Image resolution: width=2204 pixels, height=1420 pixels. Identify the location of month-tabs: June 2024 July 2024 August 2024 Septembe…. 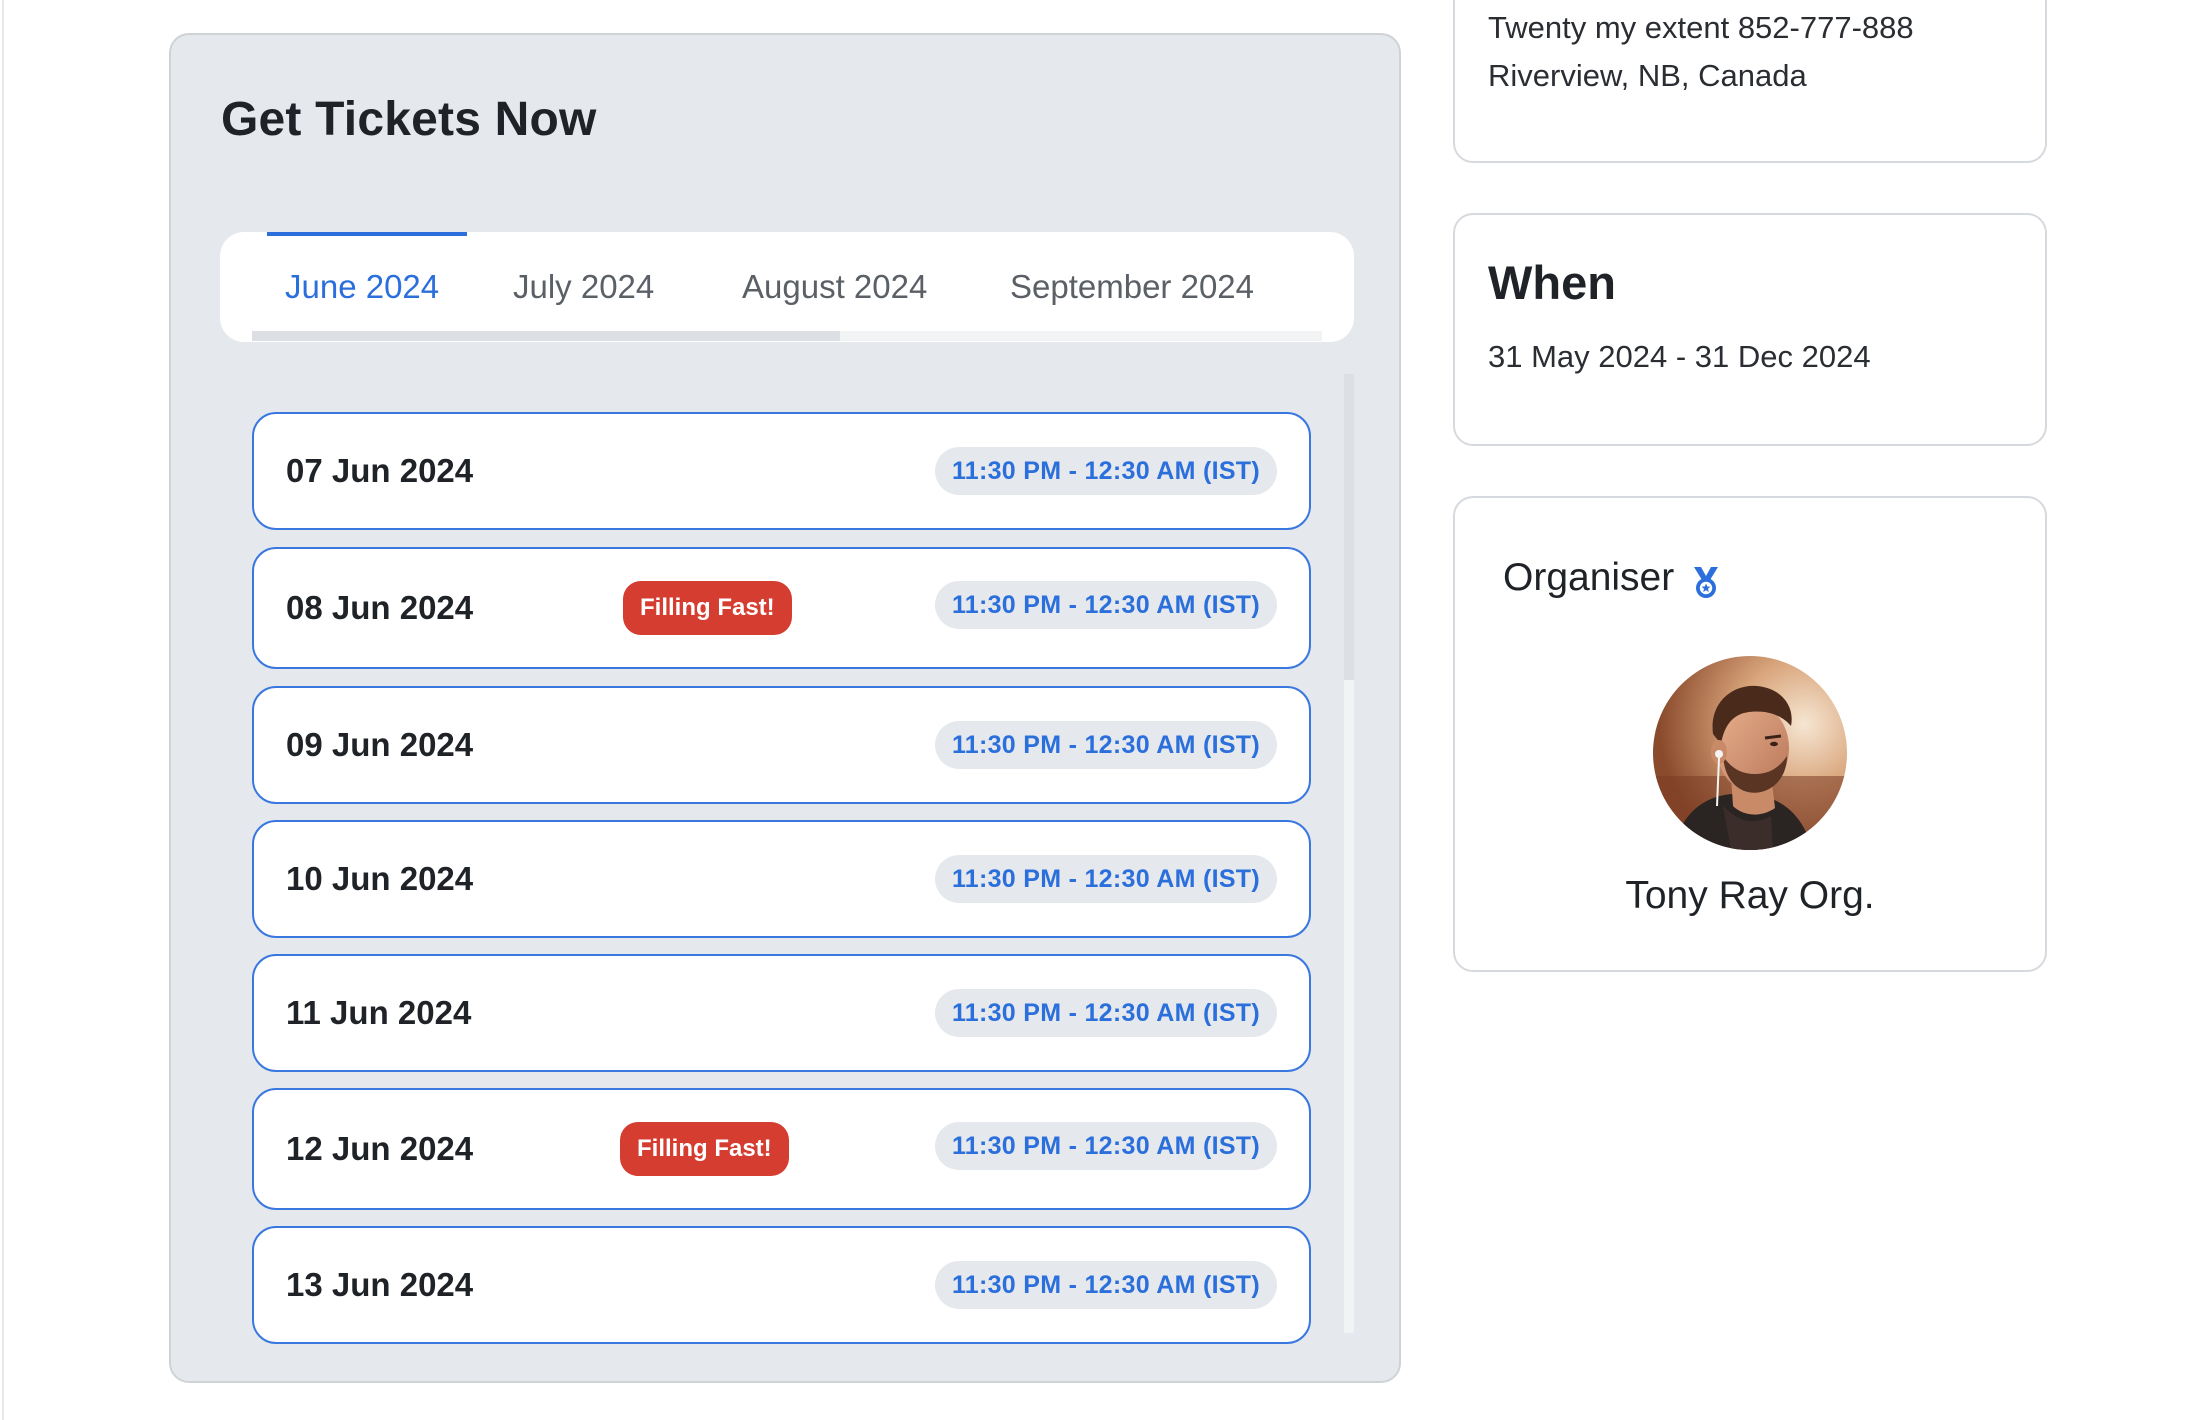
(787, 287).